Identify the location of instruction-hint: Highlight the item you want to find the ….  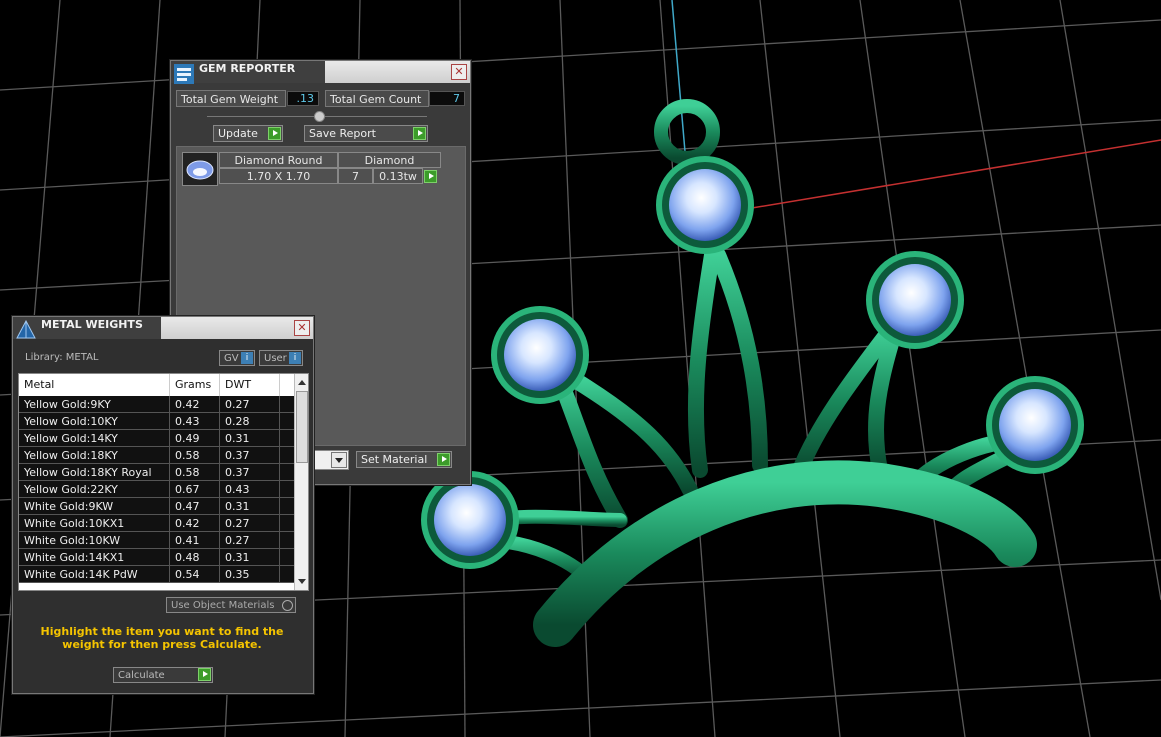
(162, 638).